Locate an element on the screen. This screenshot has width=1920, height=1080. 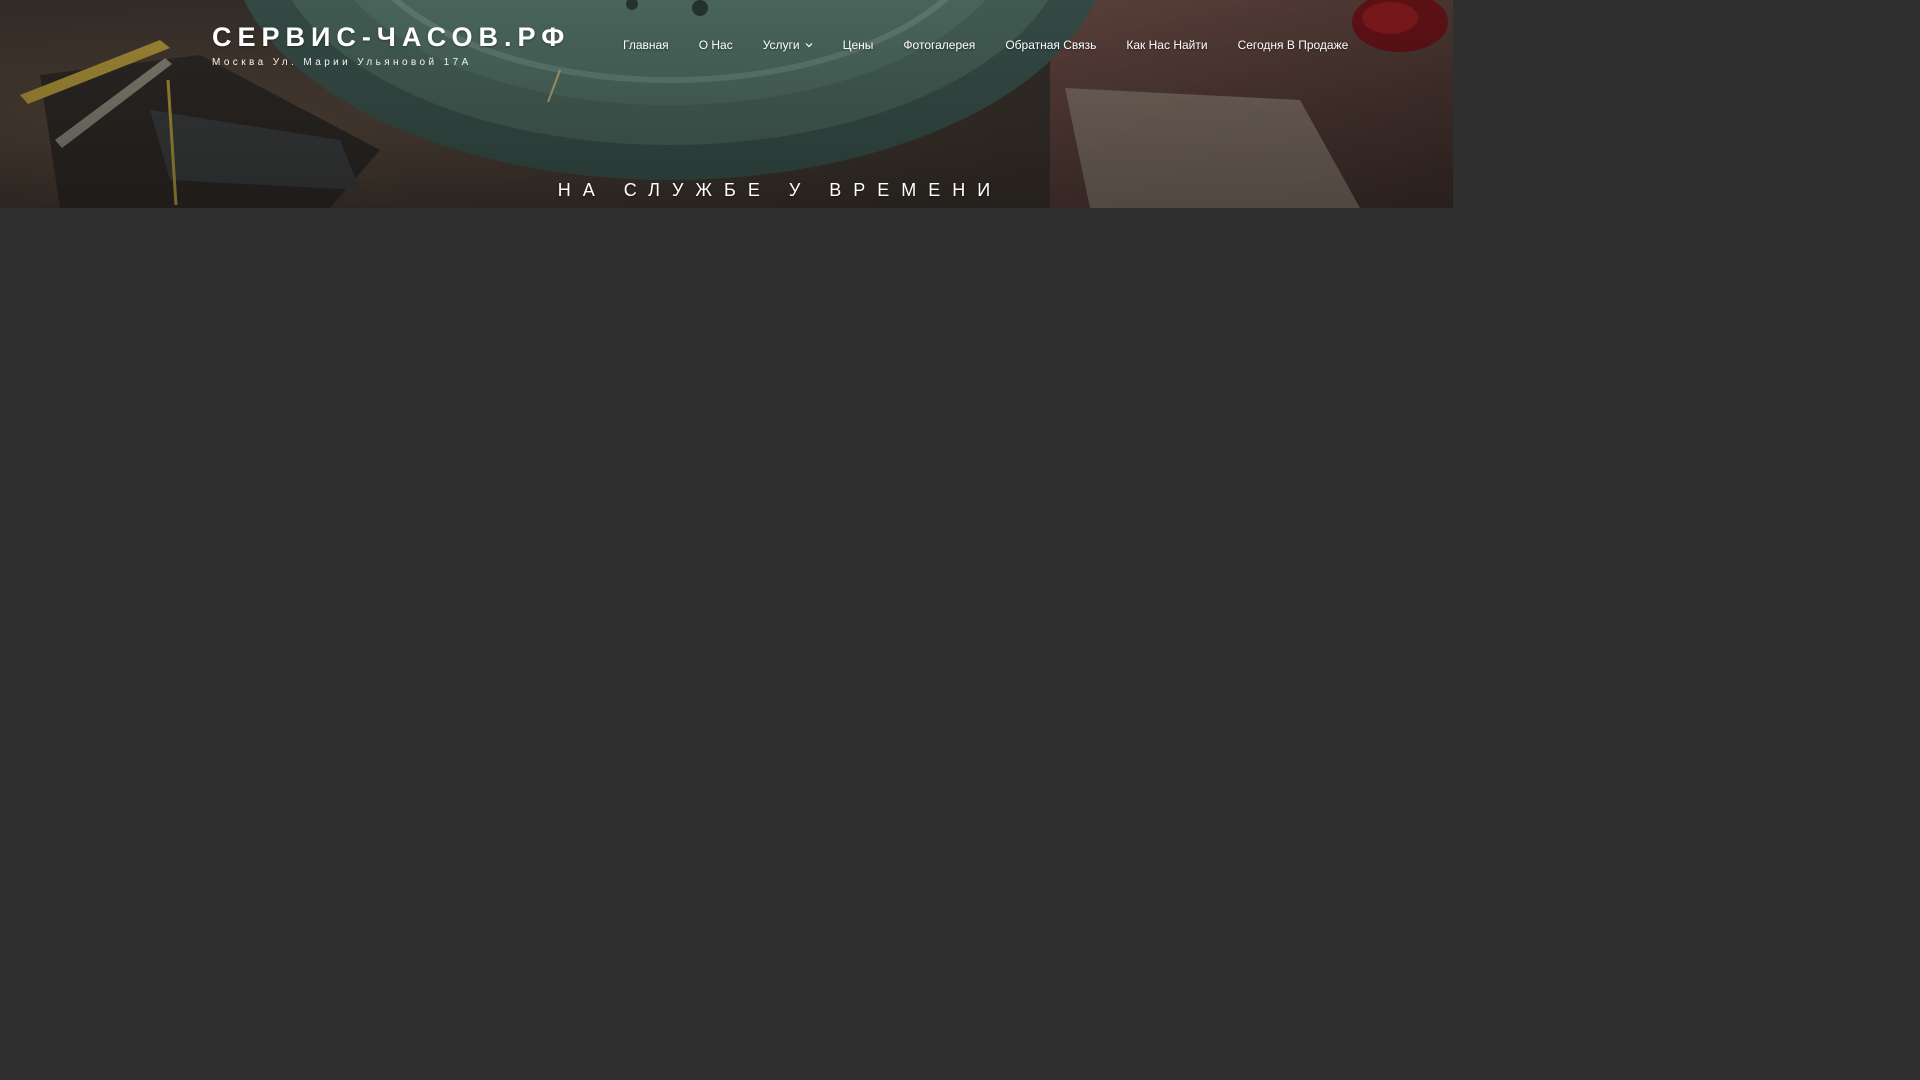
chevron-down-icon is located at coordinates (809, 45).